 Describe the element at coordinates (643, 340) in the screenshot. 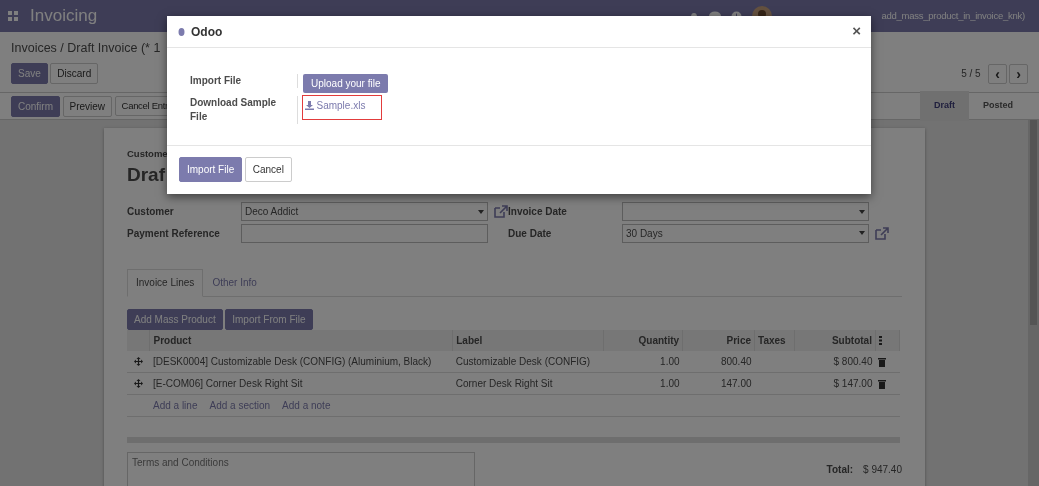

I see `column-header: Quantity` at that location.